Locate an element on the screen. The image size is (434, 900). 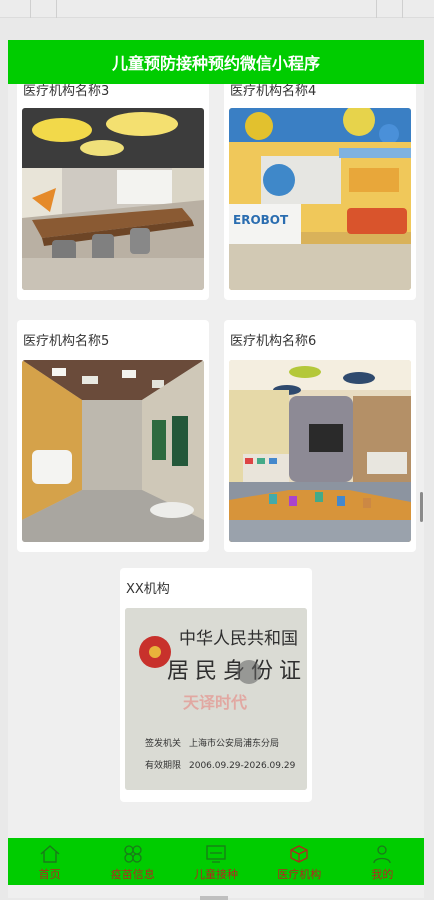
tab-mine: 我的 is located at coordinates (382, 861).